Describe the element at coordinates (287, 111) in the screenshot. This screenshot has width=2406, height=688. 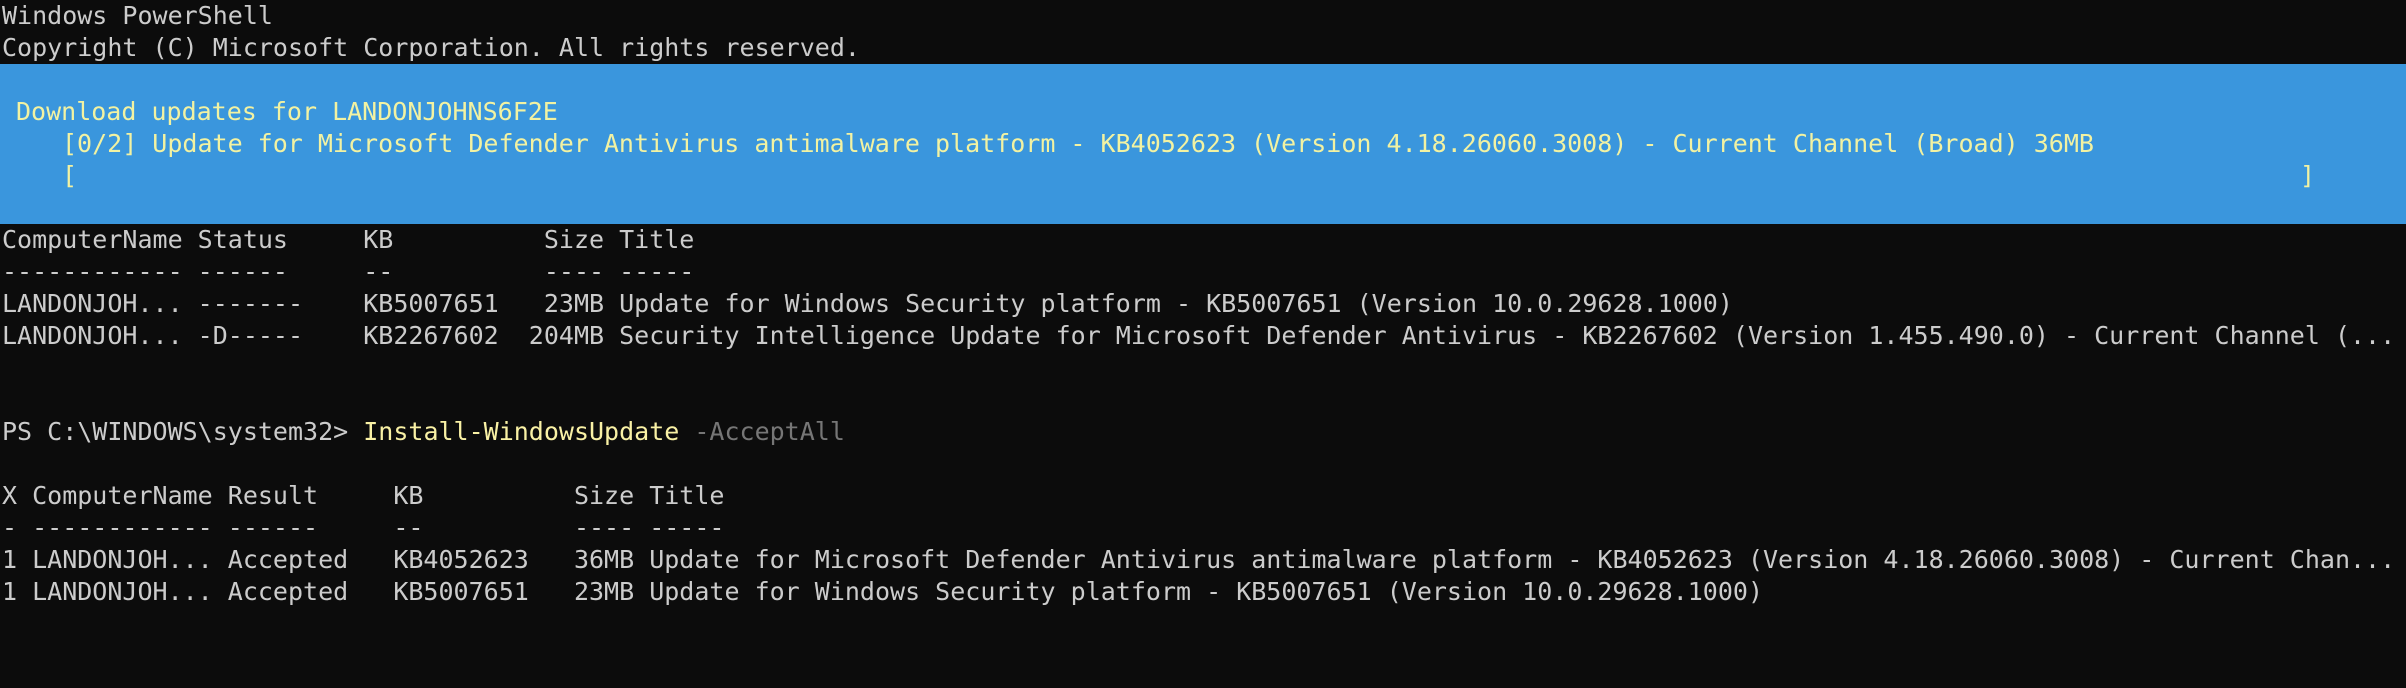
I see `progress-activity: Download updates for LANDONJOHNS6F2E` at that location.